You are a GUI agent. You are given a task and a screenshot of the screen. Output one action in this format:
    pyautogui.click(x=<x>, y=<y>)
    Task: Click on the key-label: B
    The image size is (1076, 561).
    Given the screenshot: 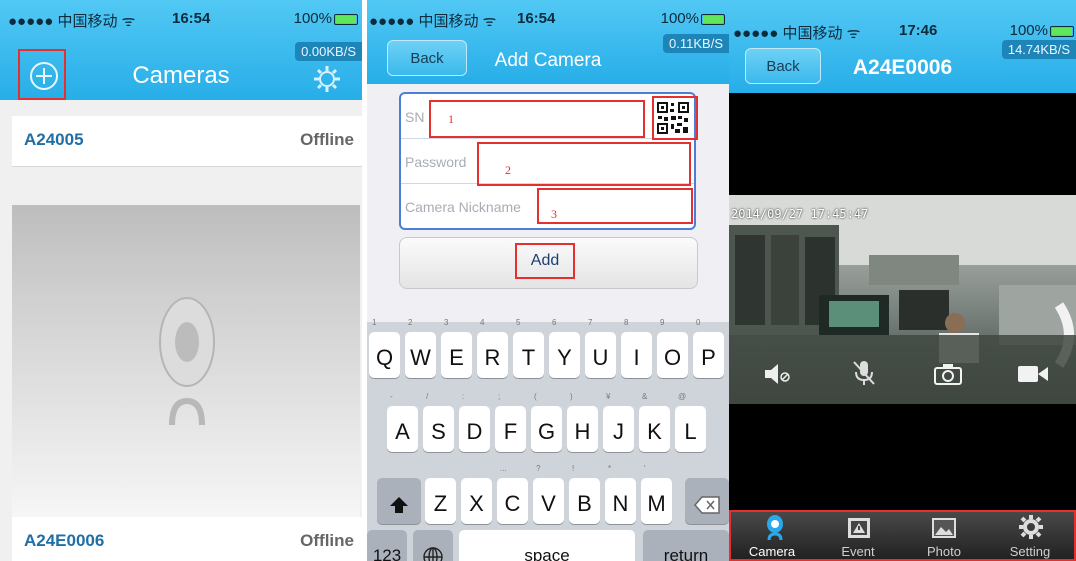 What is the action you would take?
    pyautogui.click(x=584, y=503)
    